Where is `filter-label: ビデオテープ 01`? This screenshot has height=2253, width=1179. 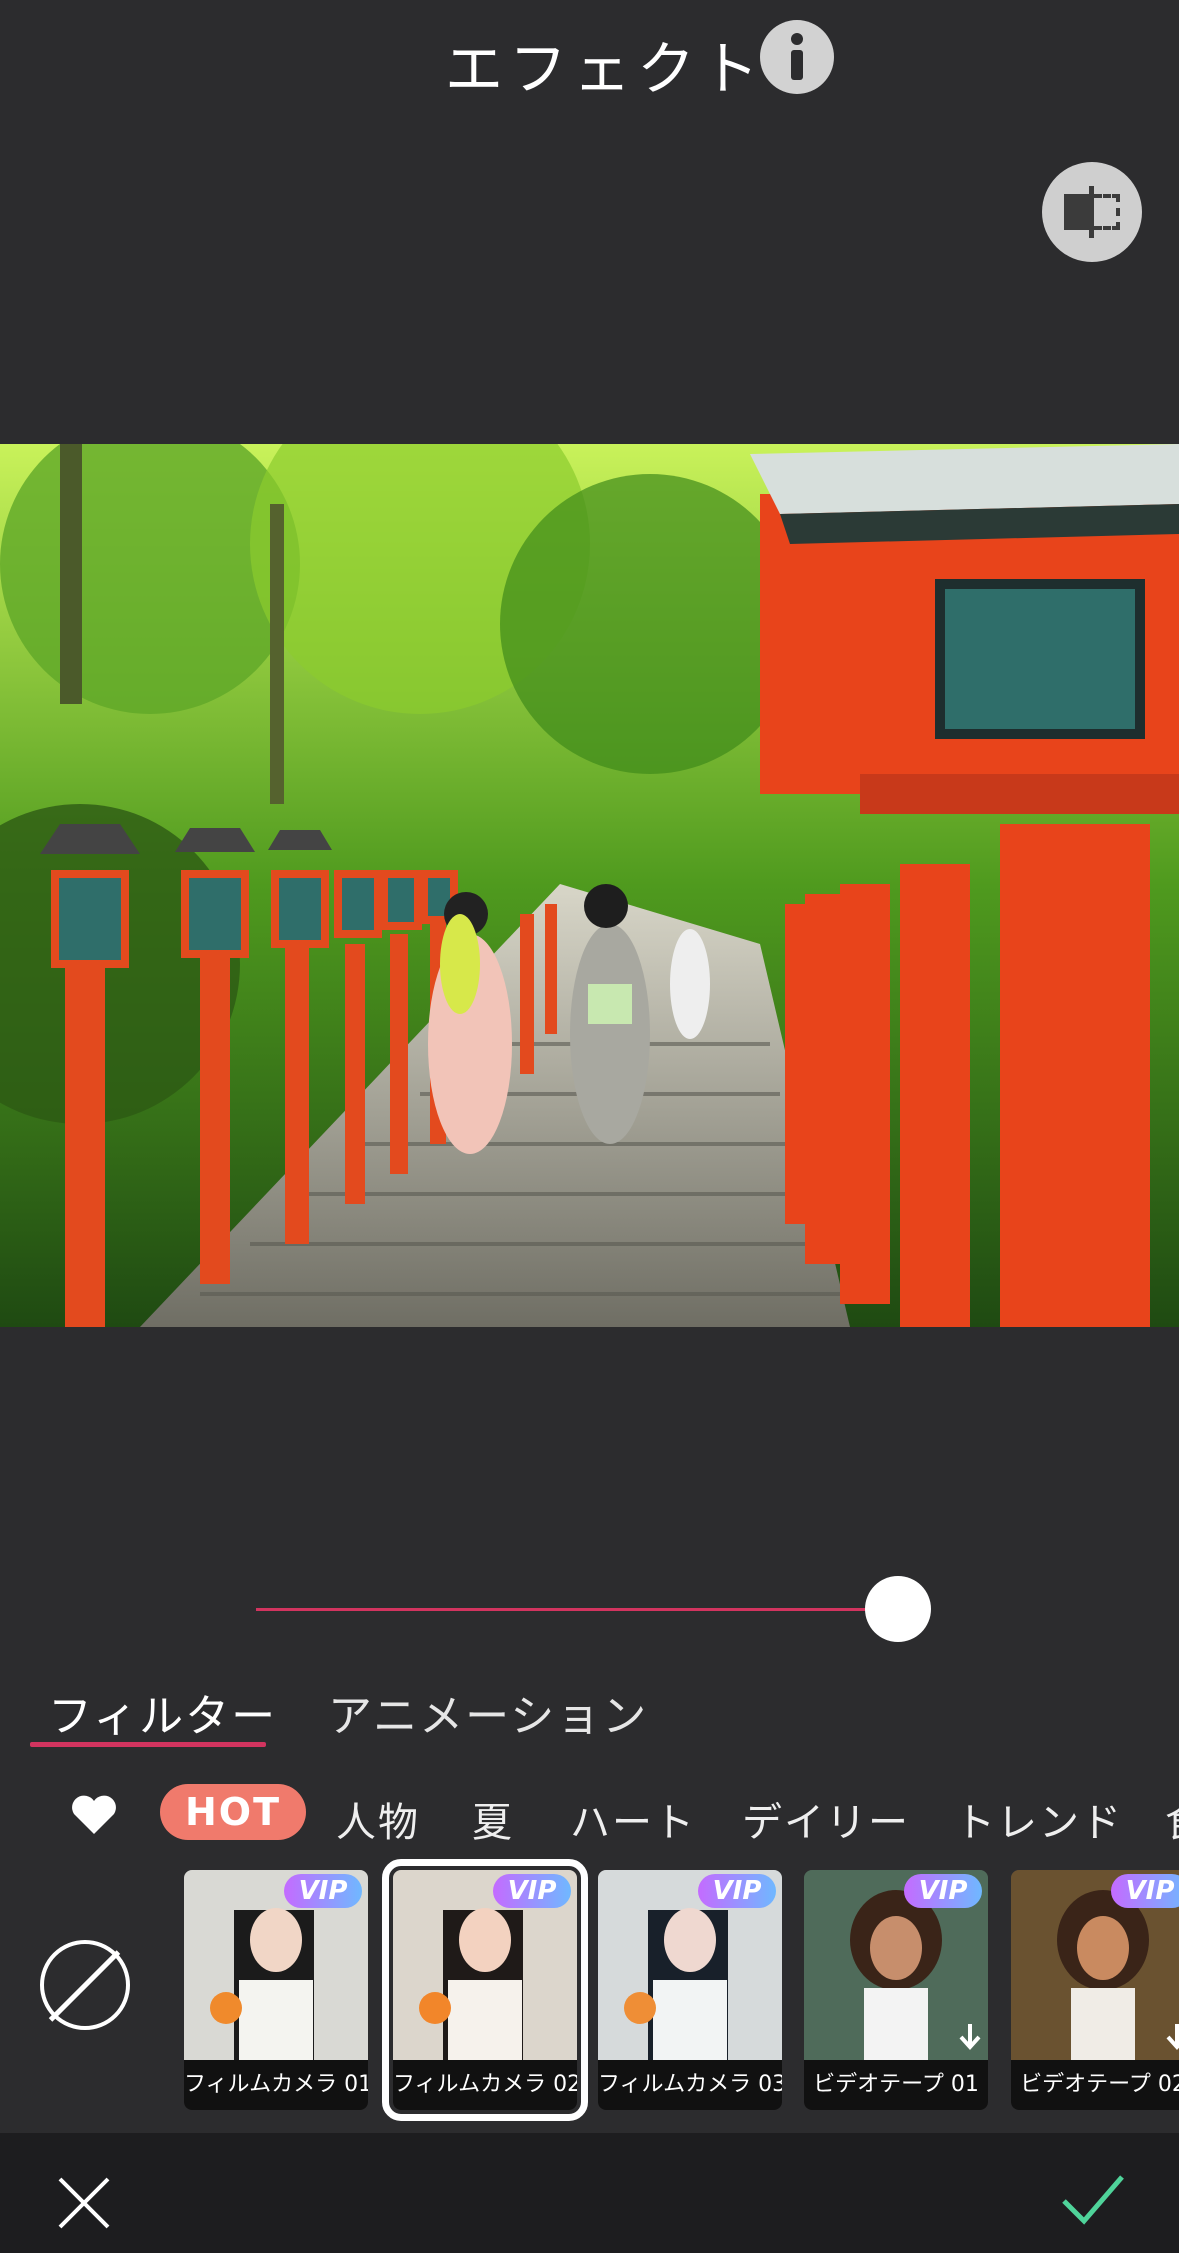
filter-label: ビデオテープ 01 is located at coordinates (896, 2085).